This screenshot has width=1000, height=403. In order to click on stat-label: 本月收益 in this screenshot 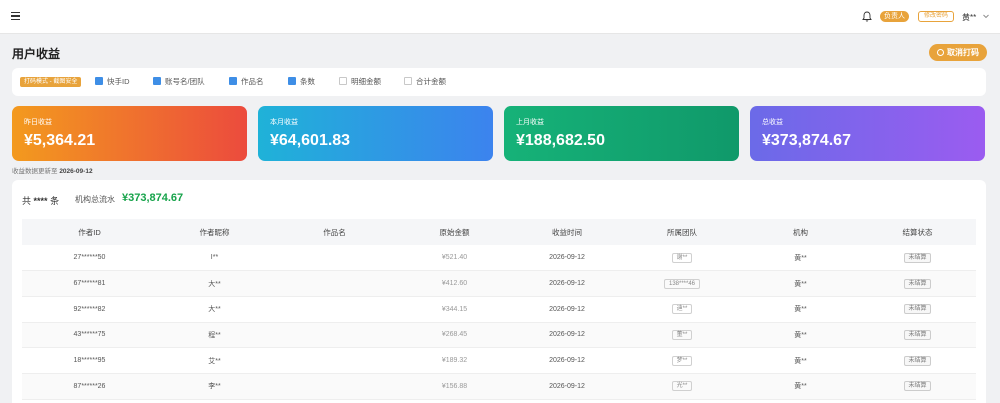, I will do `click(284, 122)`.